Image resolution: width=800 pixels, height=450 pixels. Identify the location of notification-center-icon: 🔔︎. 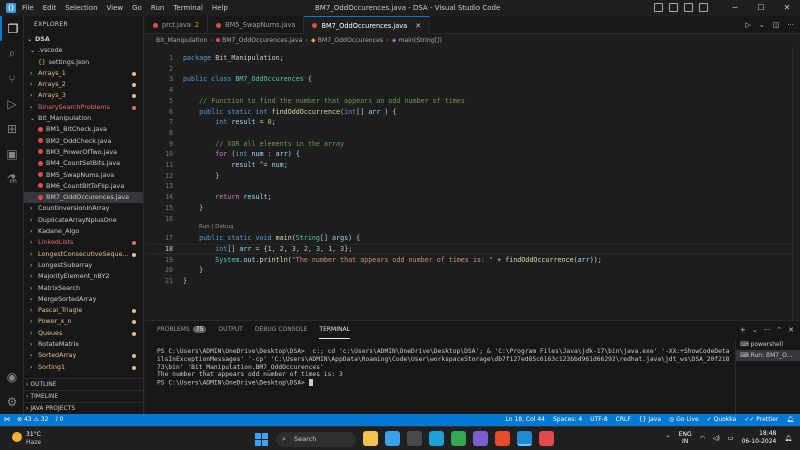
(788, 438).